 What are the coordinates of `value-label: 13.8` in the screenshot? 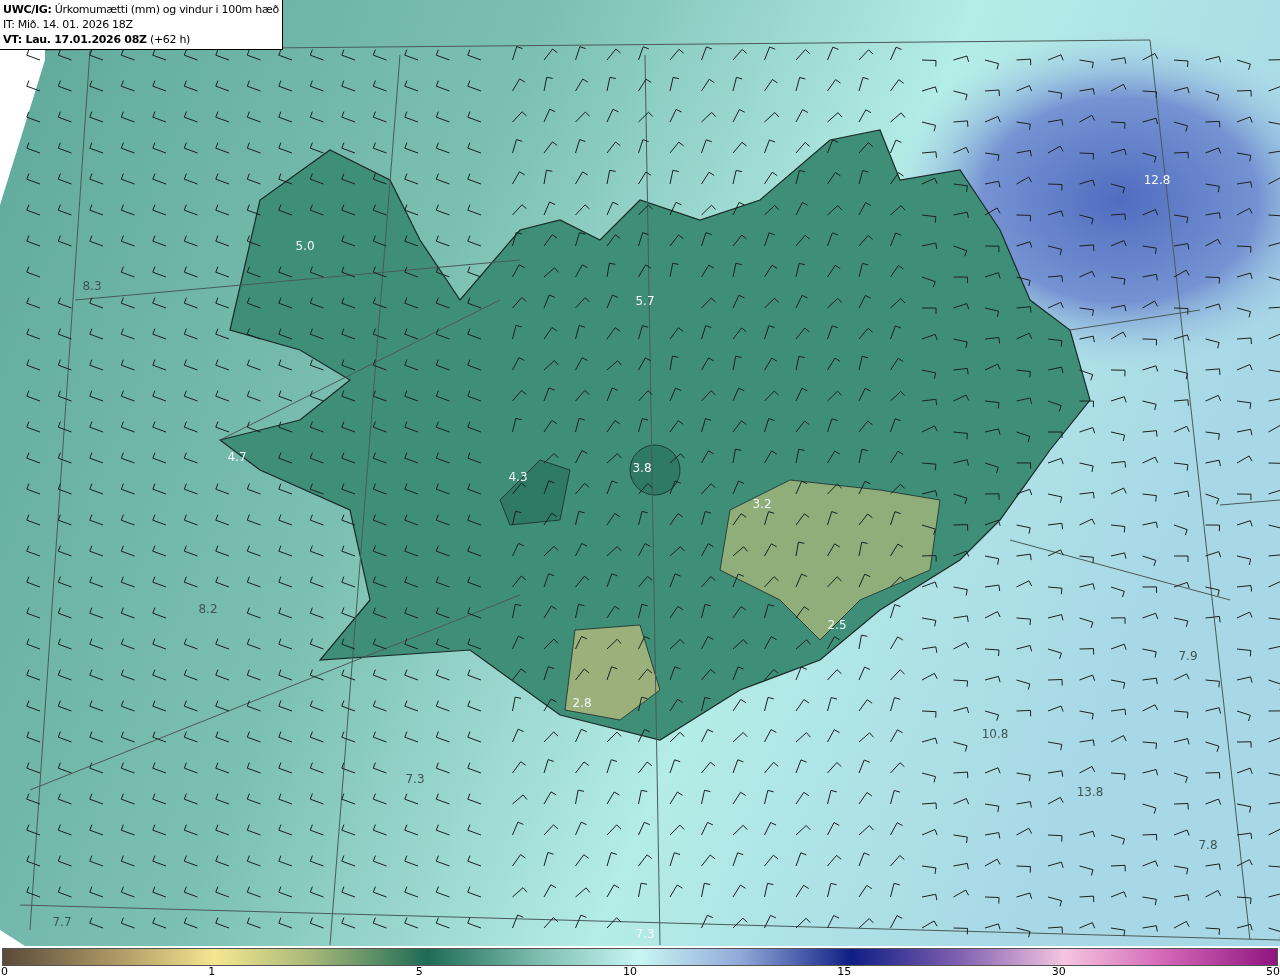 It's located at (1090, 792).